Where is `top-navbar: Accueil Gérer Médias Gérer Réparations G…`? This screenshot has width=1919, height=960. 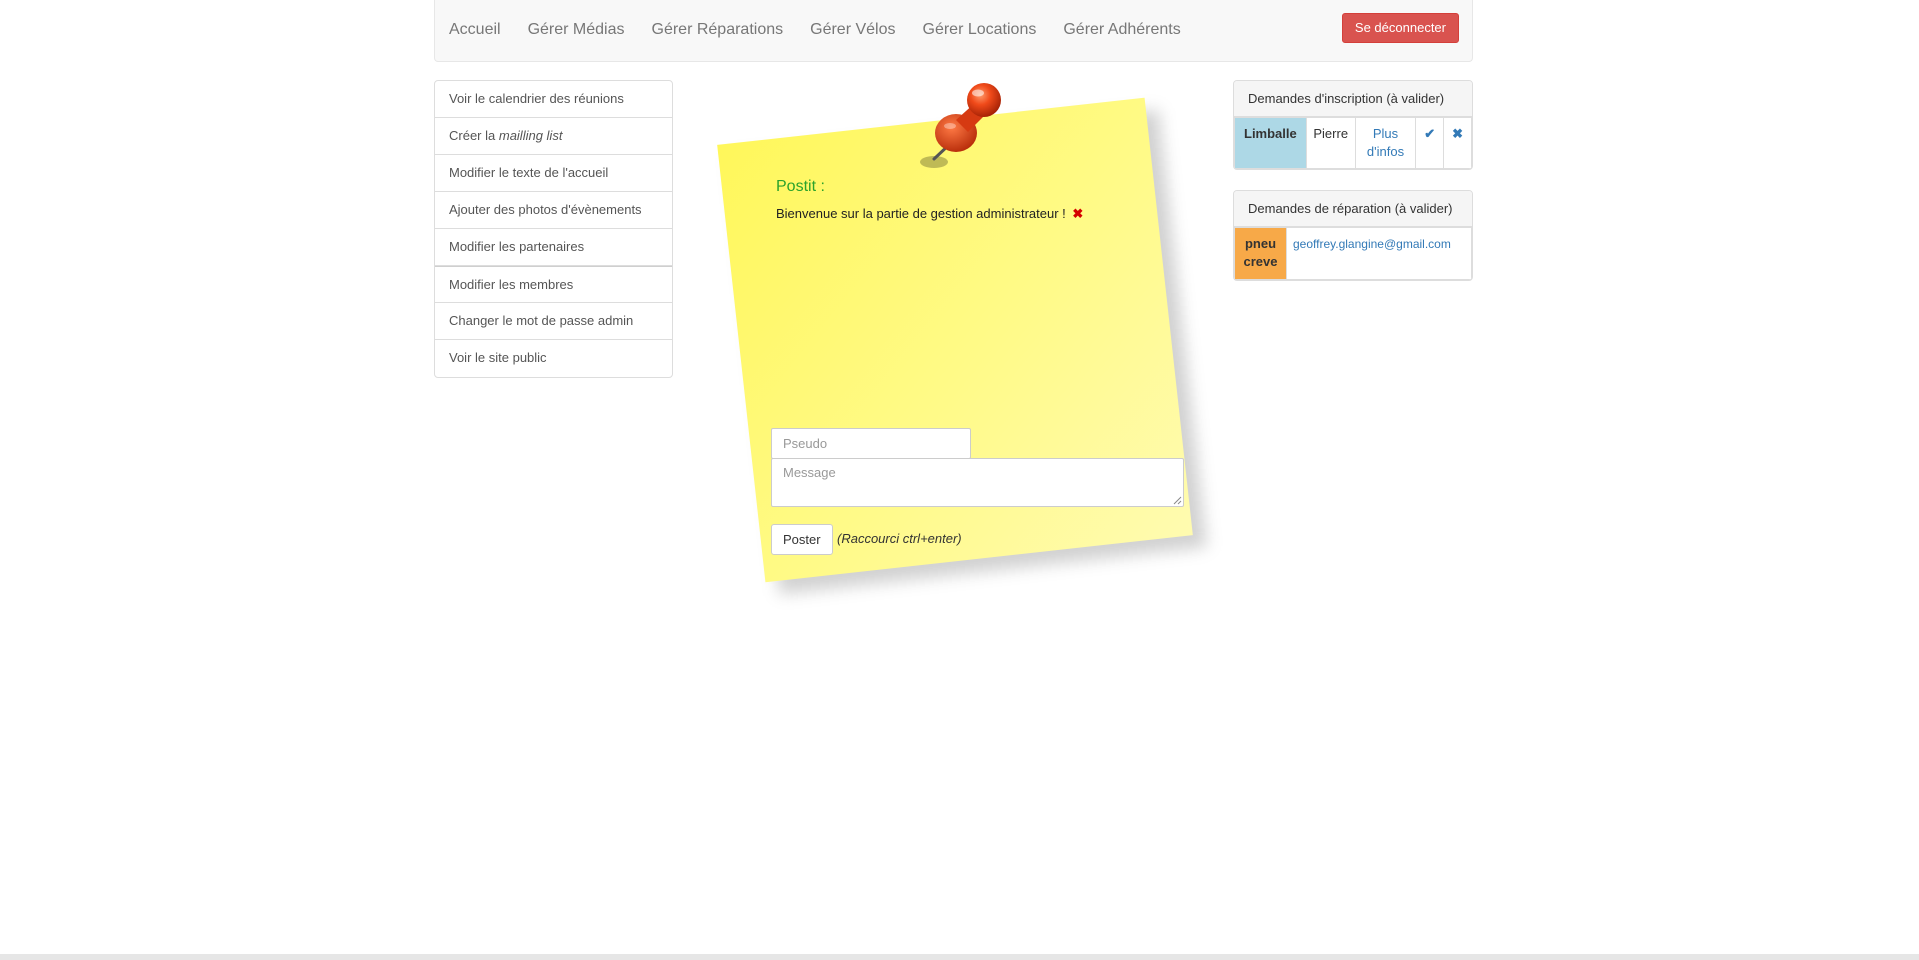
top-navbar: Accueil Gérer Médias Gérer Réparations G… is located at coordinates (953, 31).